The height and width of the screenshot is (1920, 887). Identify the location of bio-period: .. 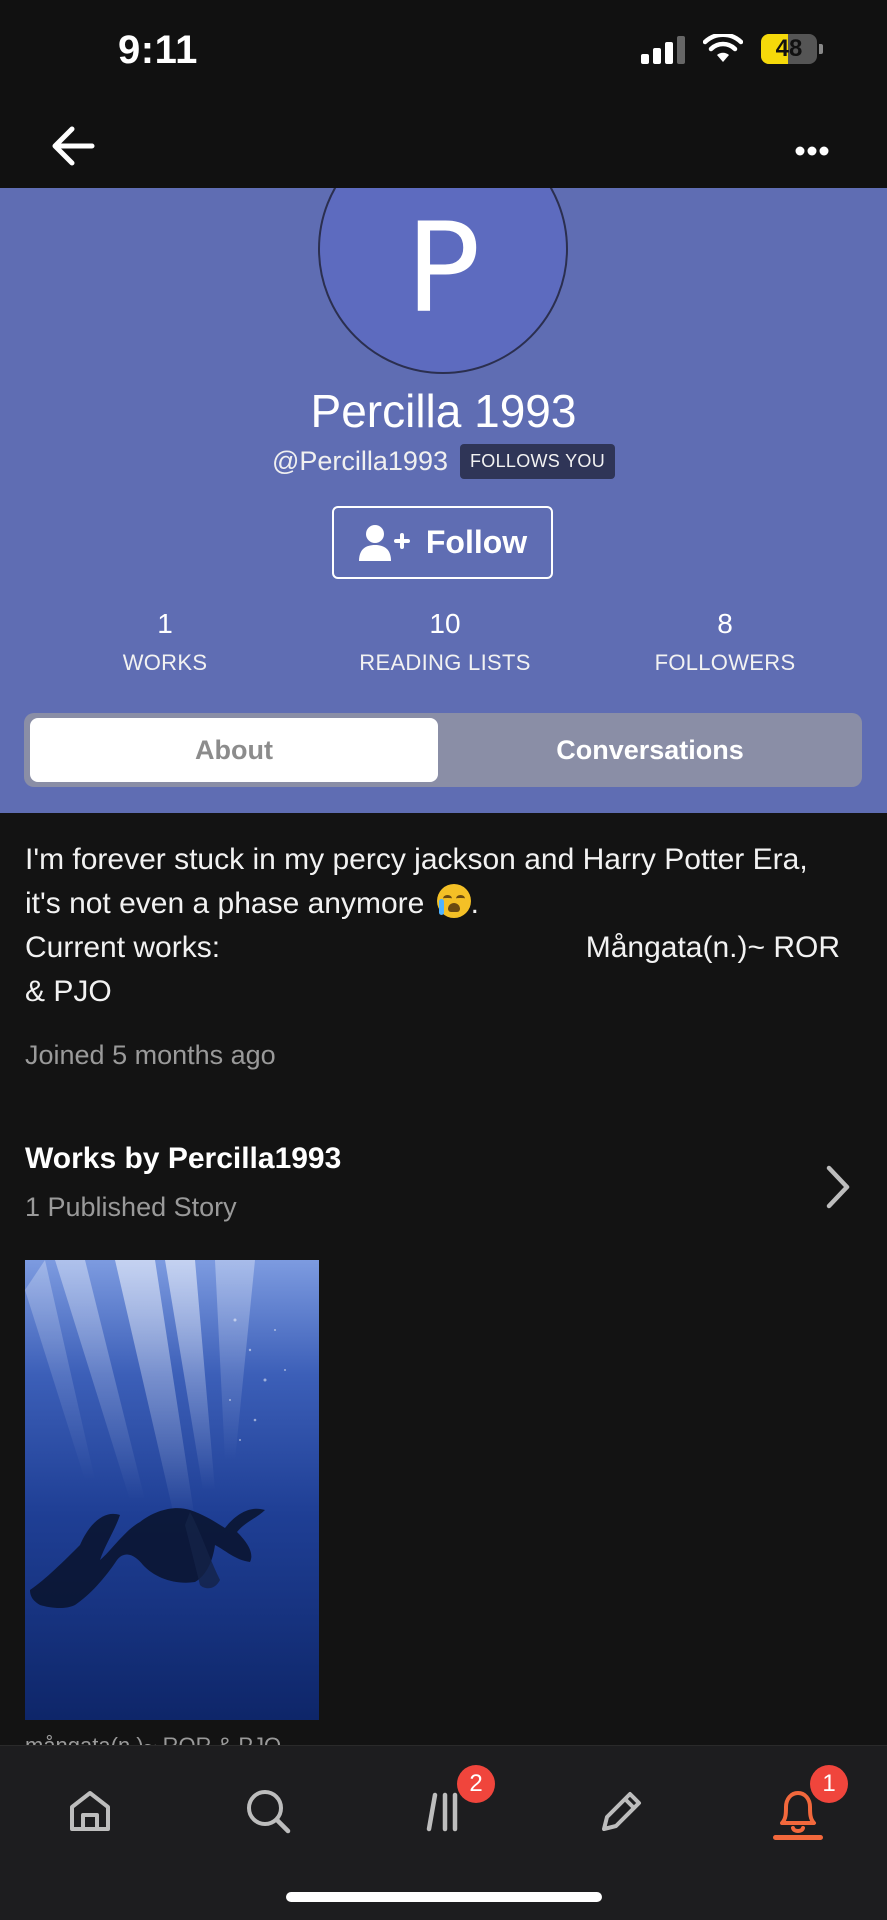
(474, 903).